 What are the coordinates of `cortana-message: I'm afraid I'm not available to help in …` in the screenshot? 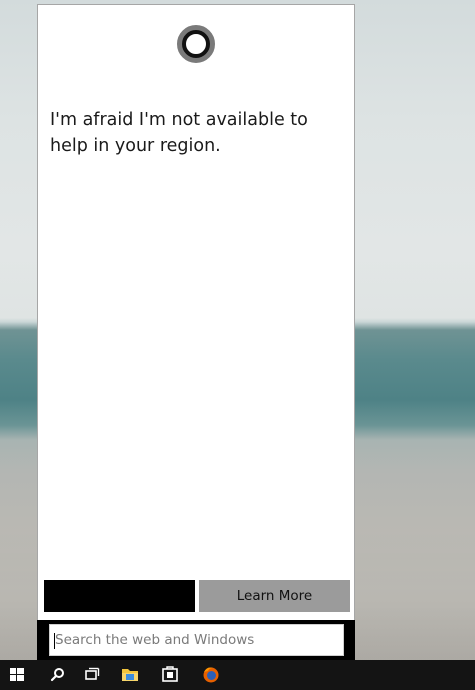 It's located at (179, 133).